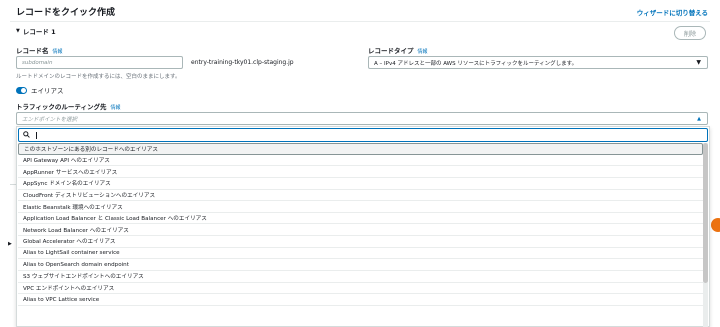 Image resolution: width=720 pixels, height=327 pixels. What do you see at coordinates (363, 135) in the screenshot?
I see `search-input` at bounding box center [363, 135].